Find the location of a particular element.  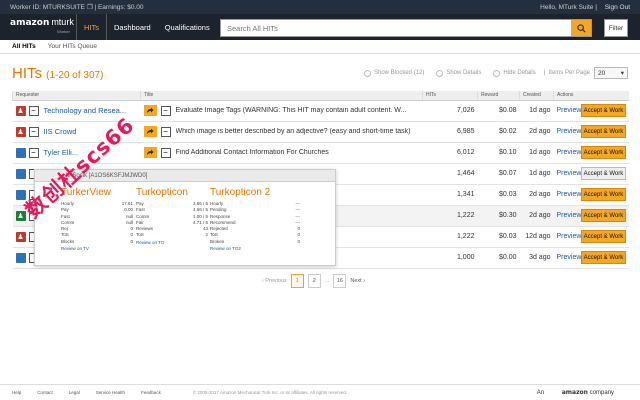

earnings: Earnings: $0.00 is located at coordinates (121, 7).